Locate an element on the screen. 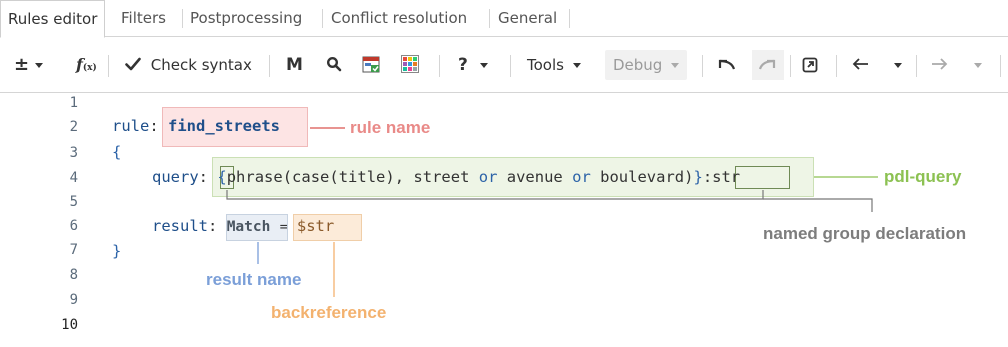 This screenshot has width=1008, height=347. annotation-result-name: result name is located at coordinates (254, 279).